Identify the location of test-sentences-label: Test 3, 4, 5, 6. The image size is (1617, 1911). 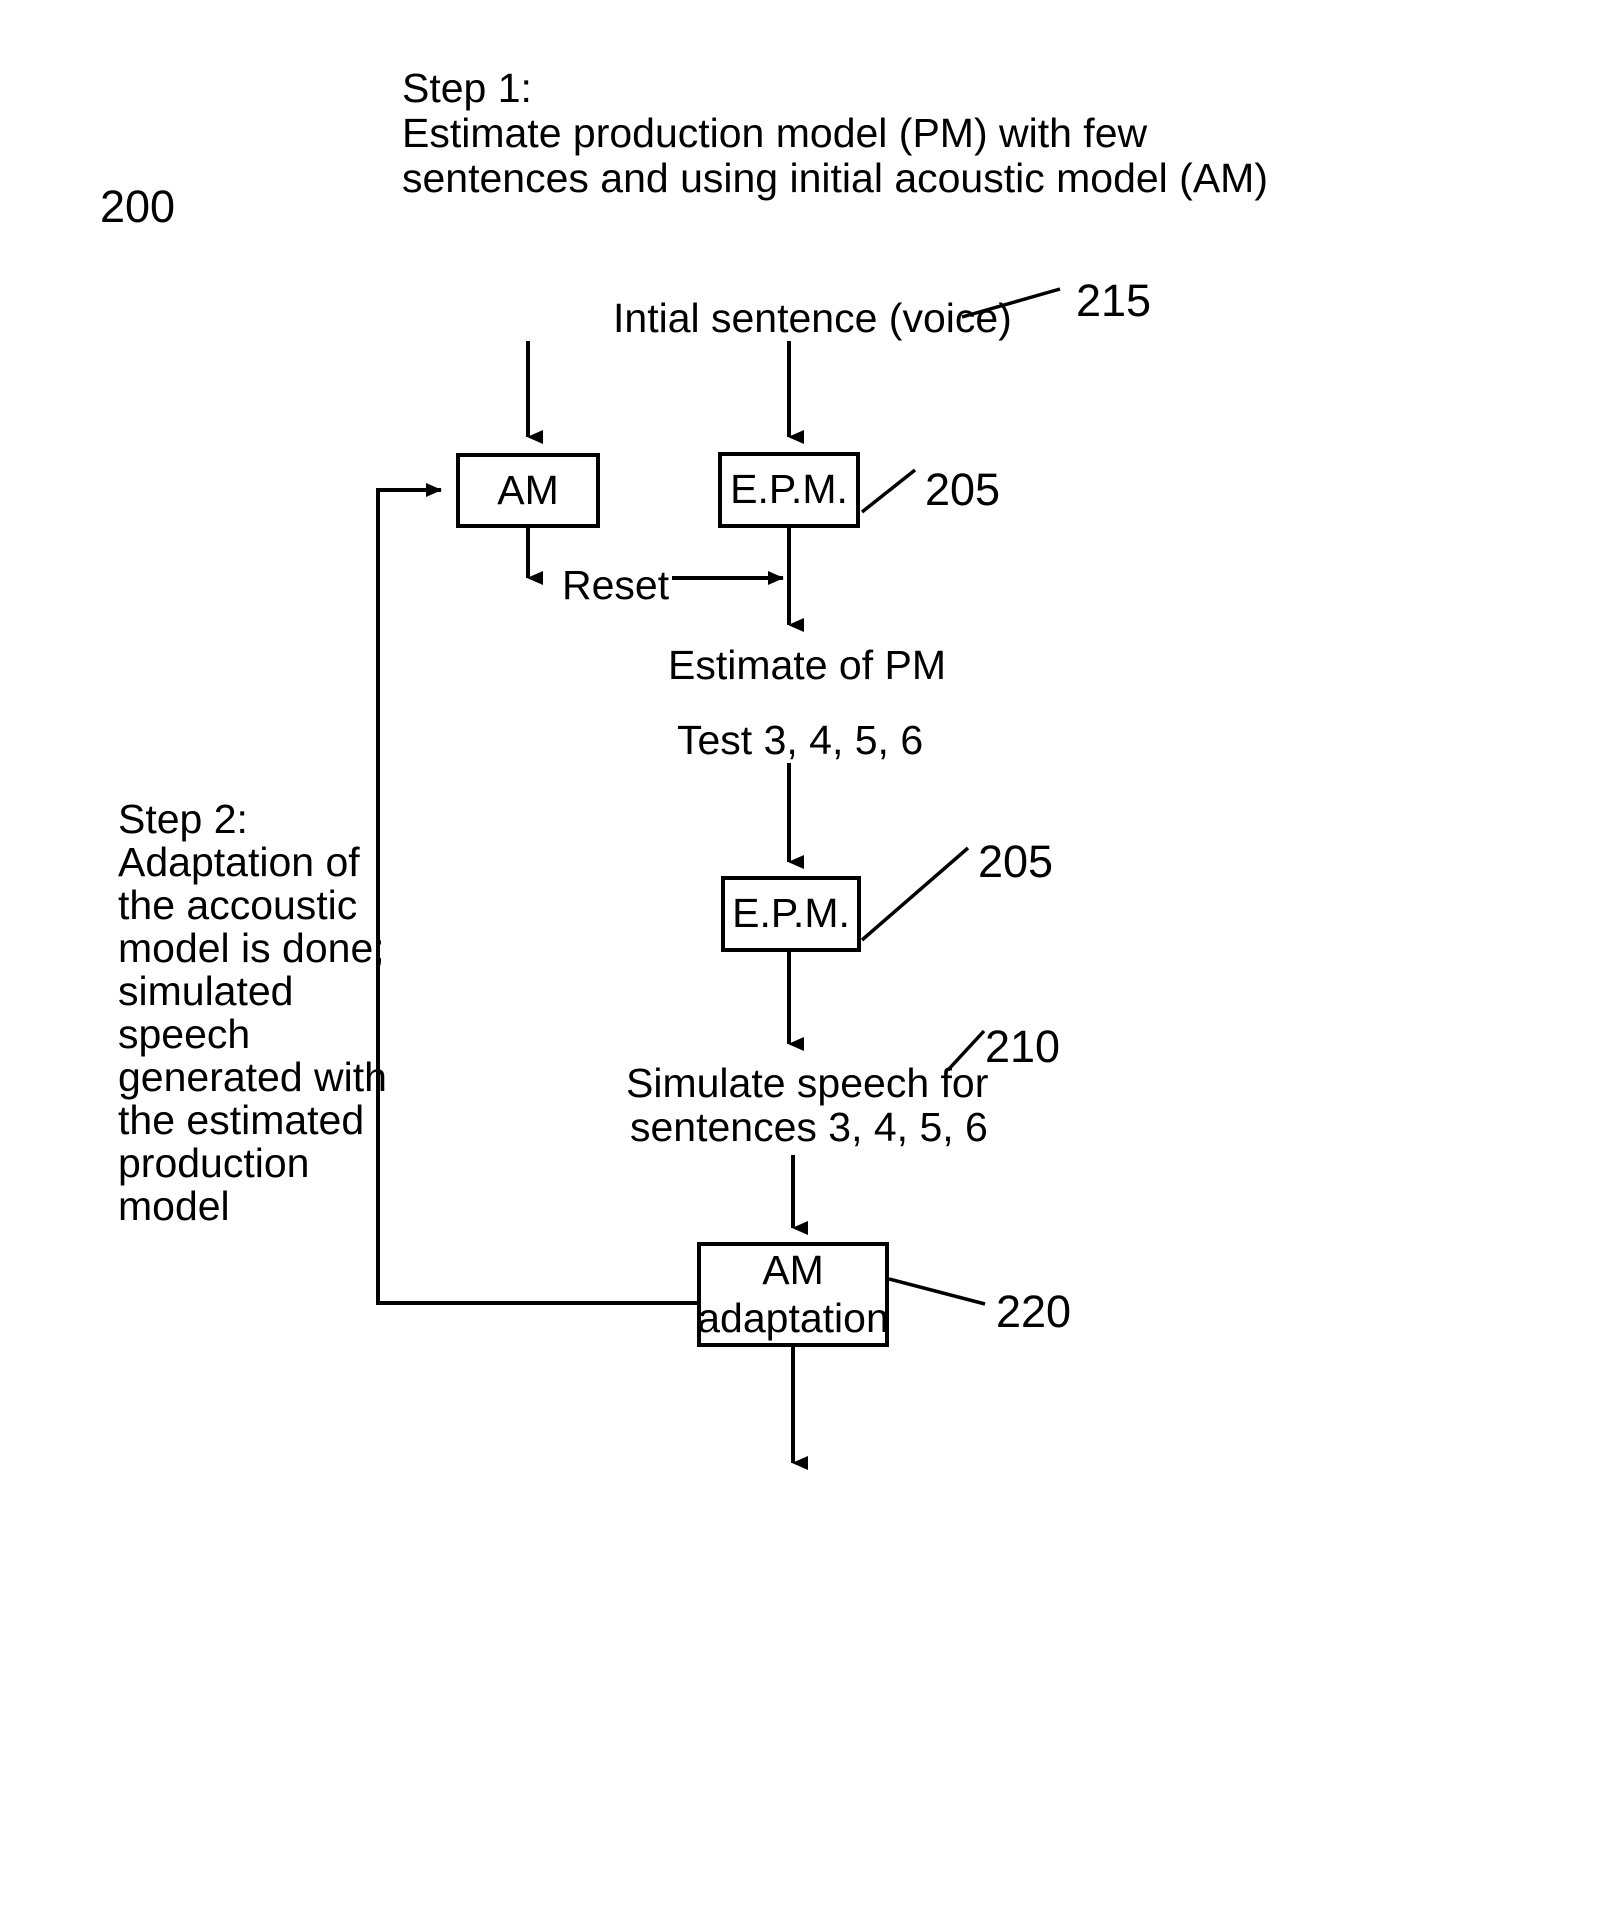
(800, 740).